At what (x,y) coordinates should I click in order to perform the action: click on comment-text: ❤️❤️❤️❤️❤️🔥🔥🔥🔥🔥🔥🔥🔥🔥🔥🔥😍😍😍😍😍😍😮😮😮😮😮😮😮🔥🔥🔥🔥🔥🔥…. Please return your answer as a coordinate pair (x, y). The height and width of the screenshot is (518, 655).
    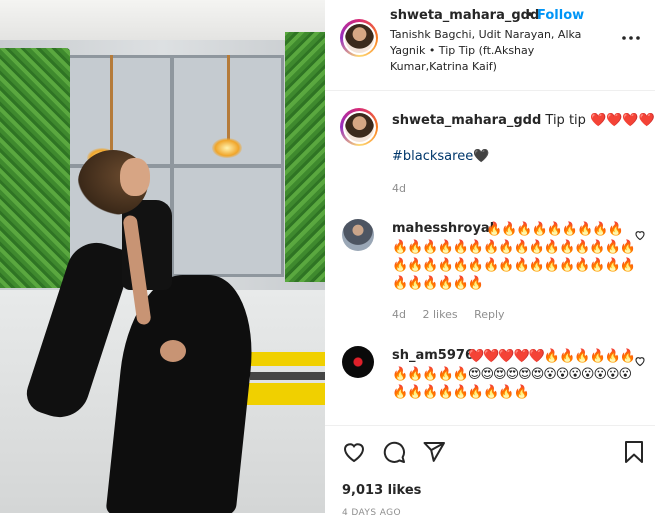
    Looking at the image, I should click on (514, 374).